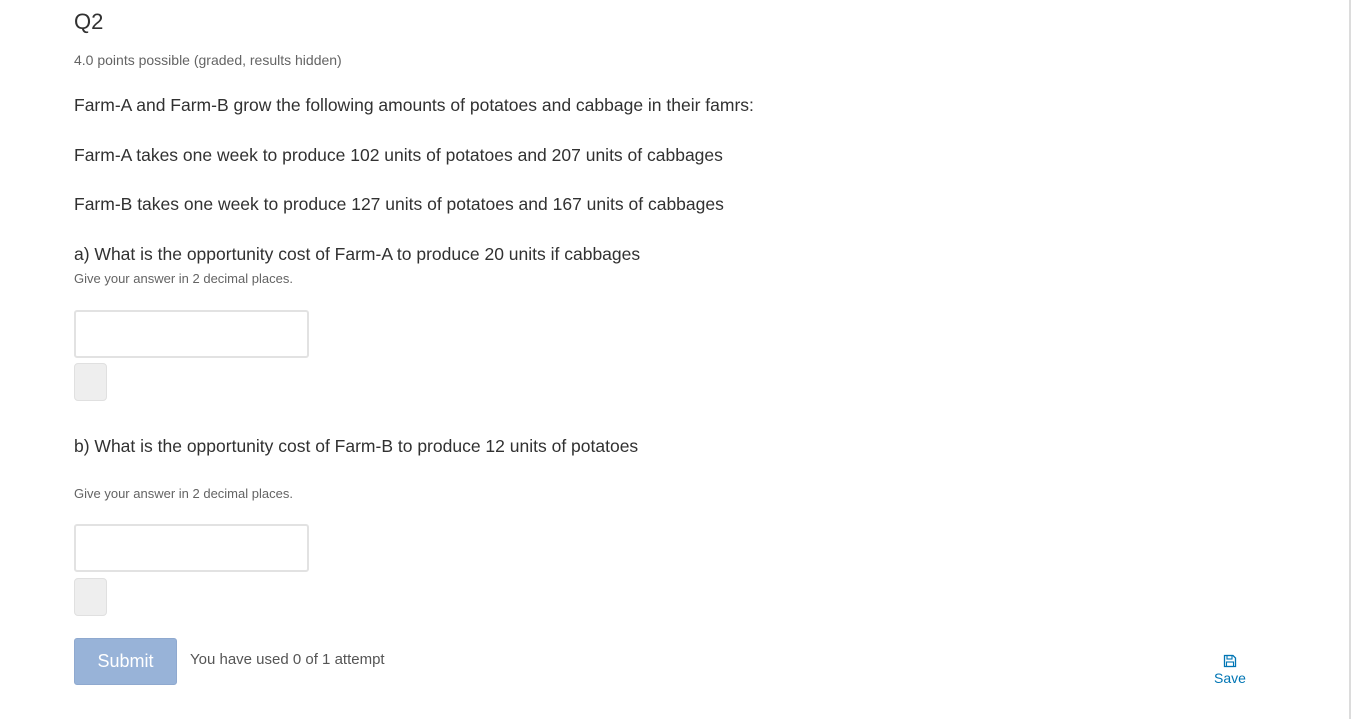  What do you see at coordinates (89, 21) in the screenshot?
I see `problem-title: Q2` at bounding box center [89, 21].